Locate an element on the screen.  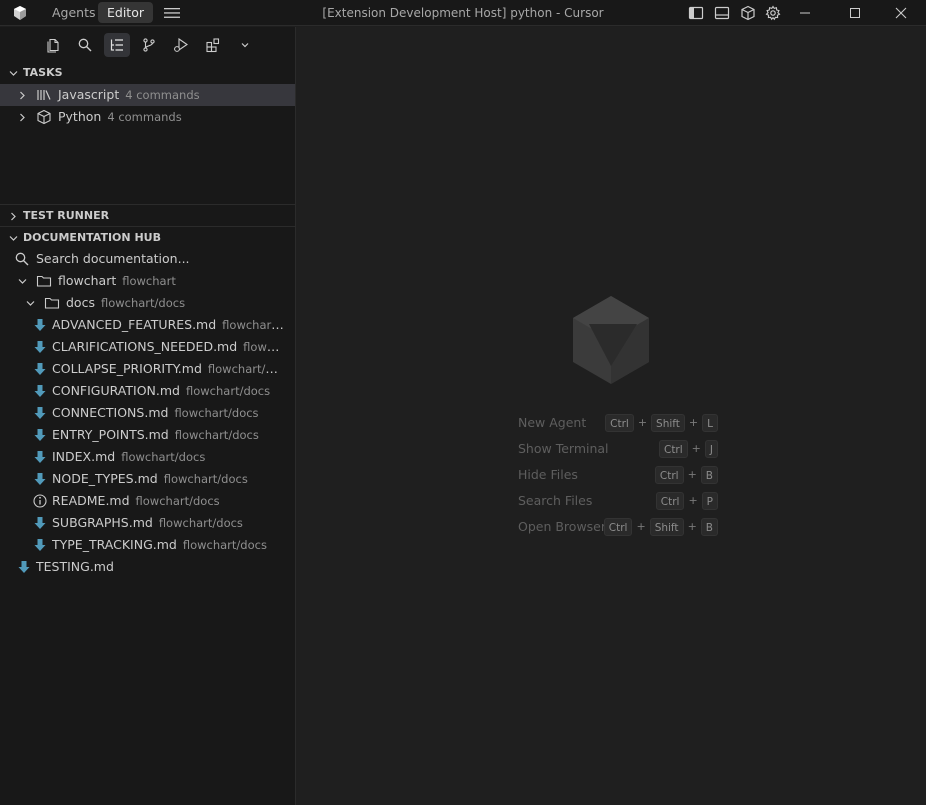
source-control-button is located at coordinates (149, 45).